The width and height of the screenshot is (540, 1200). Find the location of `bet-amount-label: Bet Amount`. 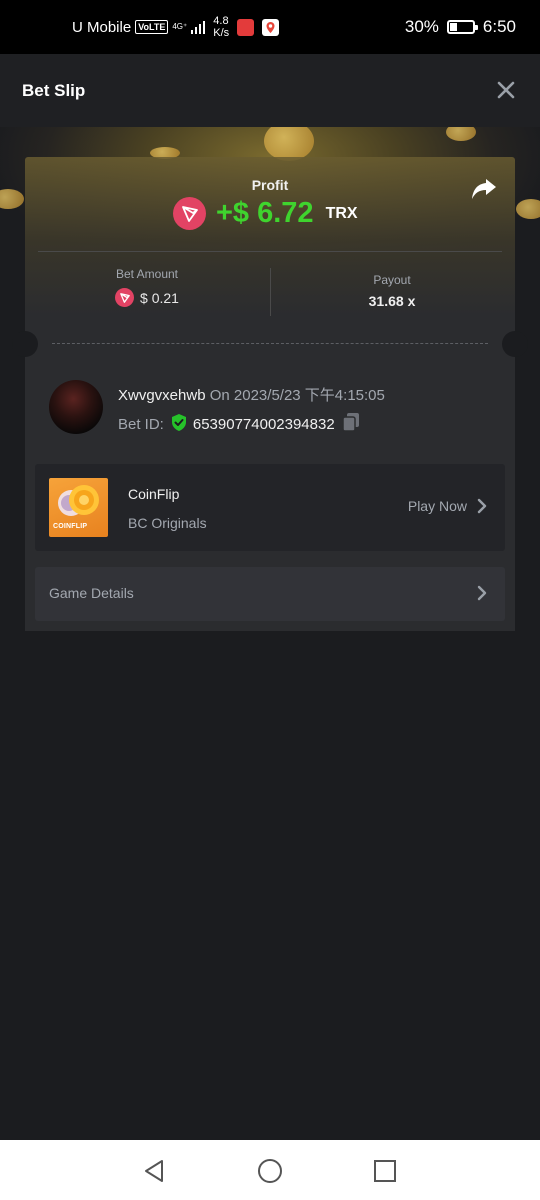

bet-amount-label: Bet Amount is located at coordinates (147, 274).